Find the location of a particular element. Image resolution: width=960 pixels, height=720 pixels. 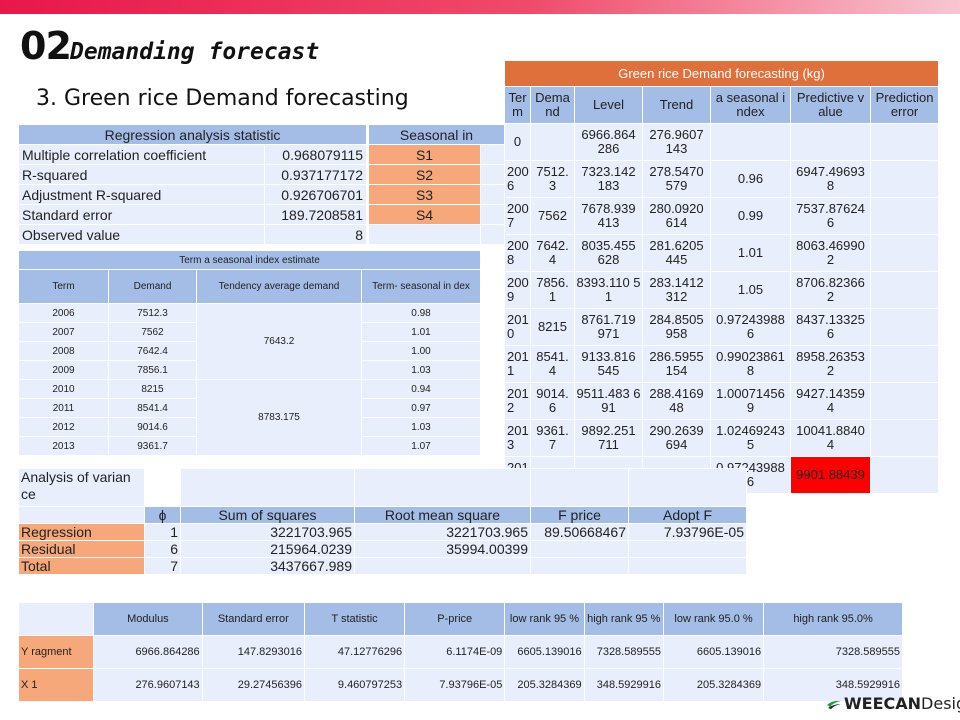

term-cell: 2006 is located at coordinates (63, 313).